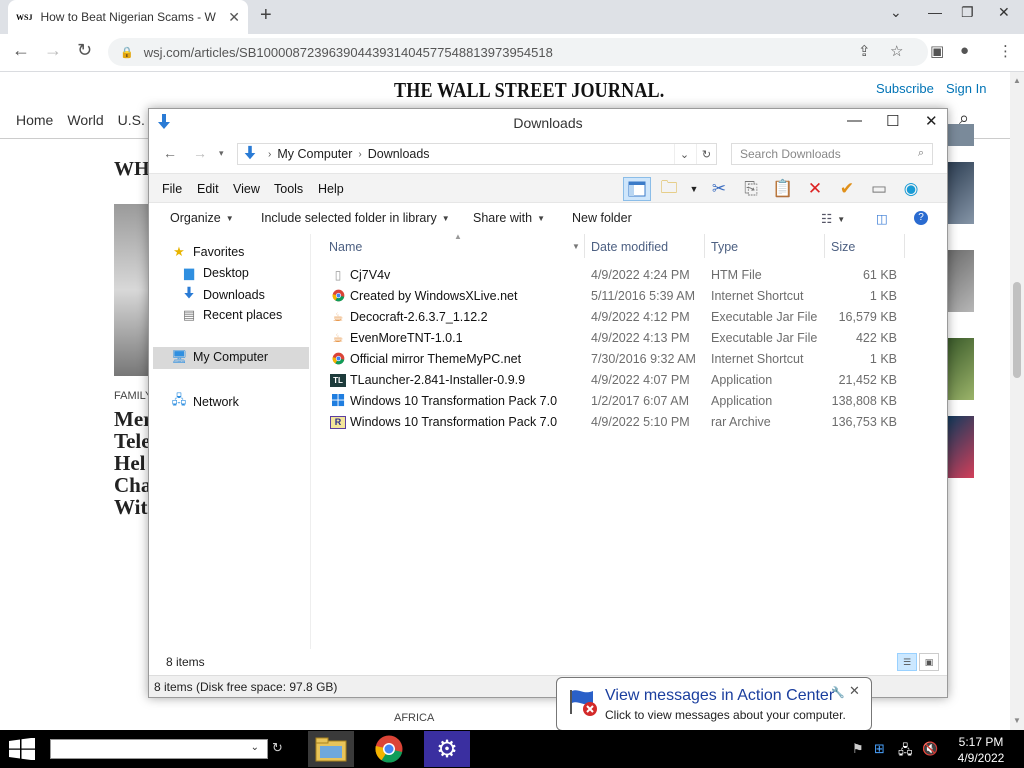 This screenshot has height=768, width=1024. What do you see at coordinates (133, 463) in the screenshot?
I see `article-headline: Mer Tele Hel Cha Wit` at bounding box center [133, 463].